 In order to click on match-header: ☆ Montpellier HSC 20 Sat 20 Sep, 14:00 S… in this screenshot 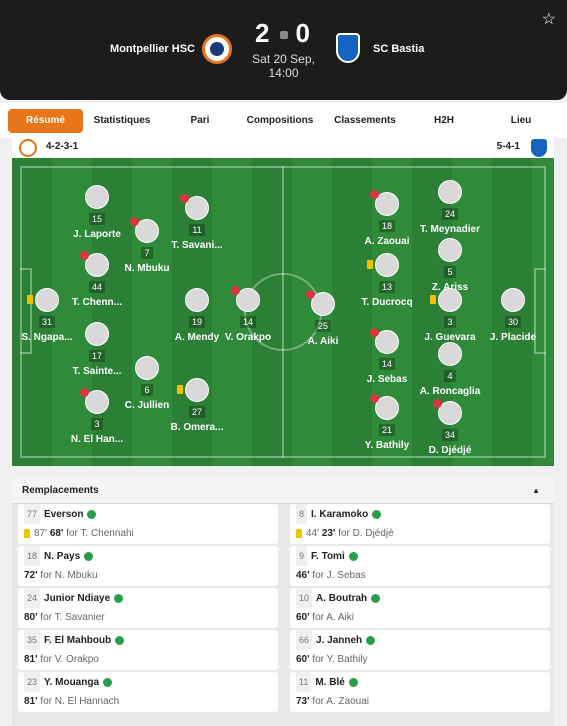, I will do `click(283, 50)`.